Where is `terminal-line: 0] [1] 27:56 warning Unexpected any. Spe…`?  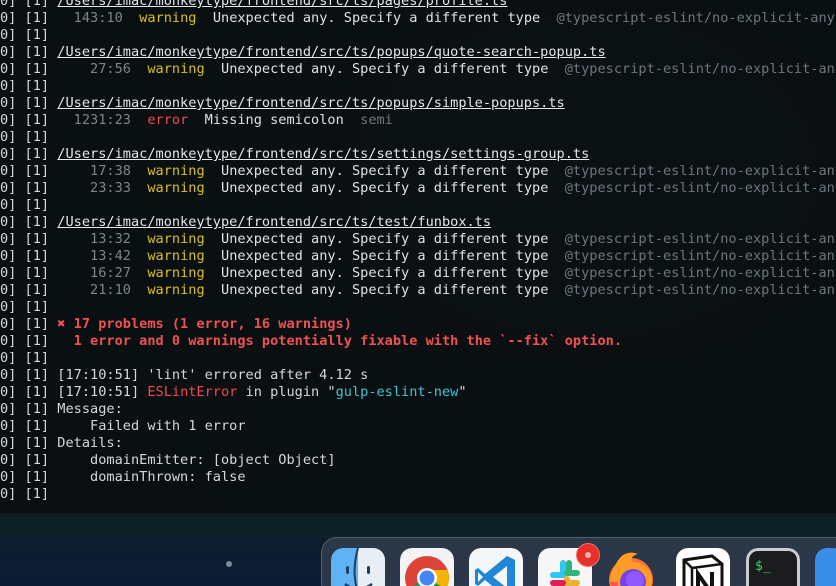
terminal-line: 0] [1] 27:56 warning Unexpected any. Spe… is located at coordinates (418, 69).